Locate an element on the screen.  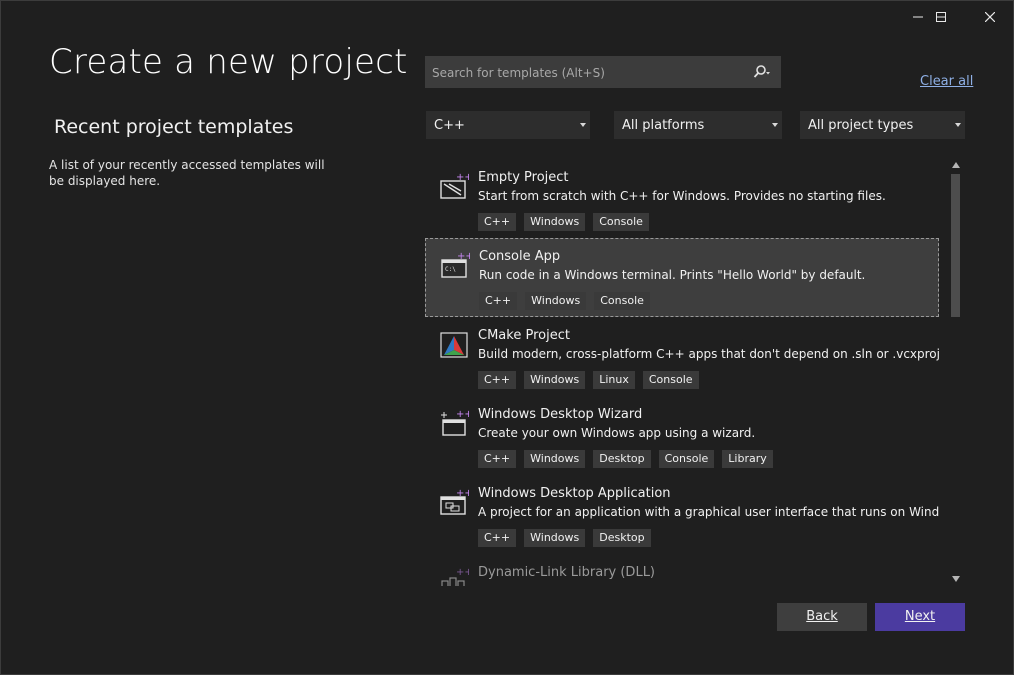
template-name: Dynamic-Link Library (DLL) is located at coordinates (567, 572).